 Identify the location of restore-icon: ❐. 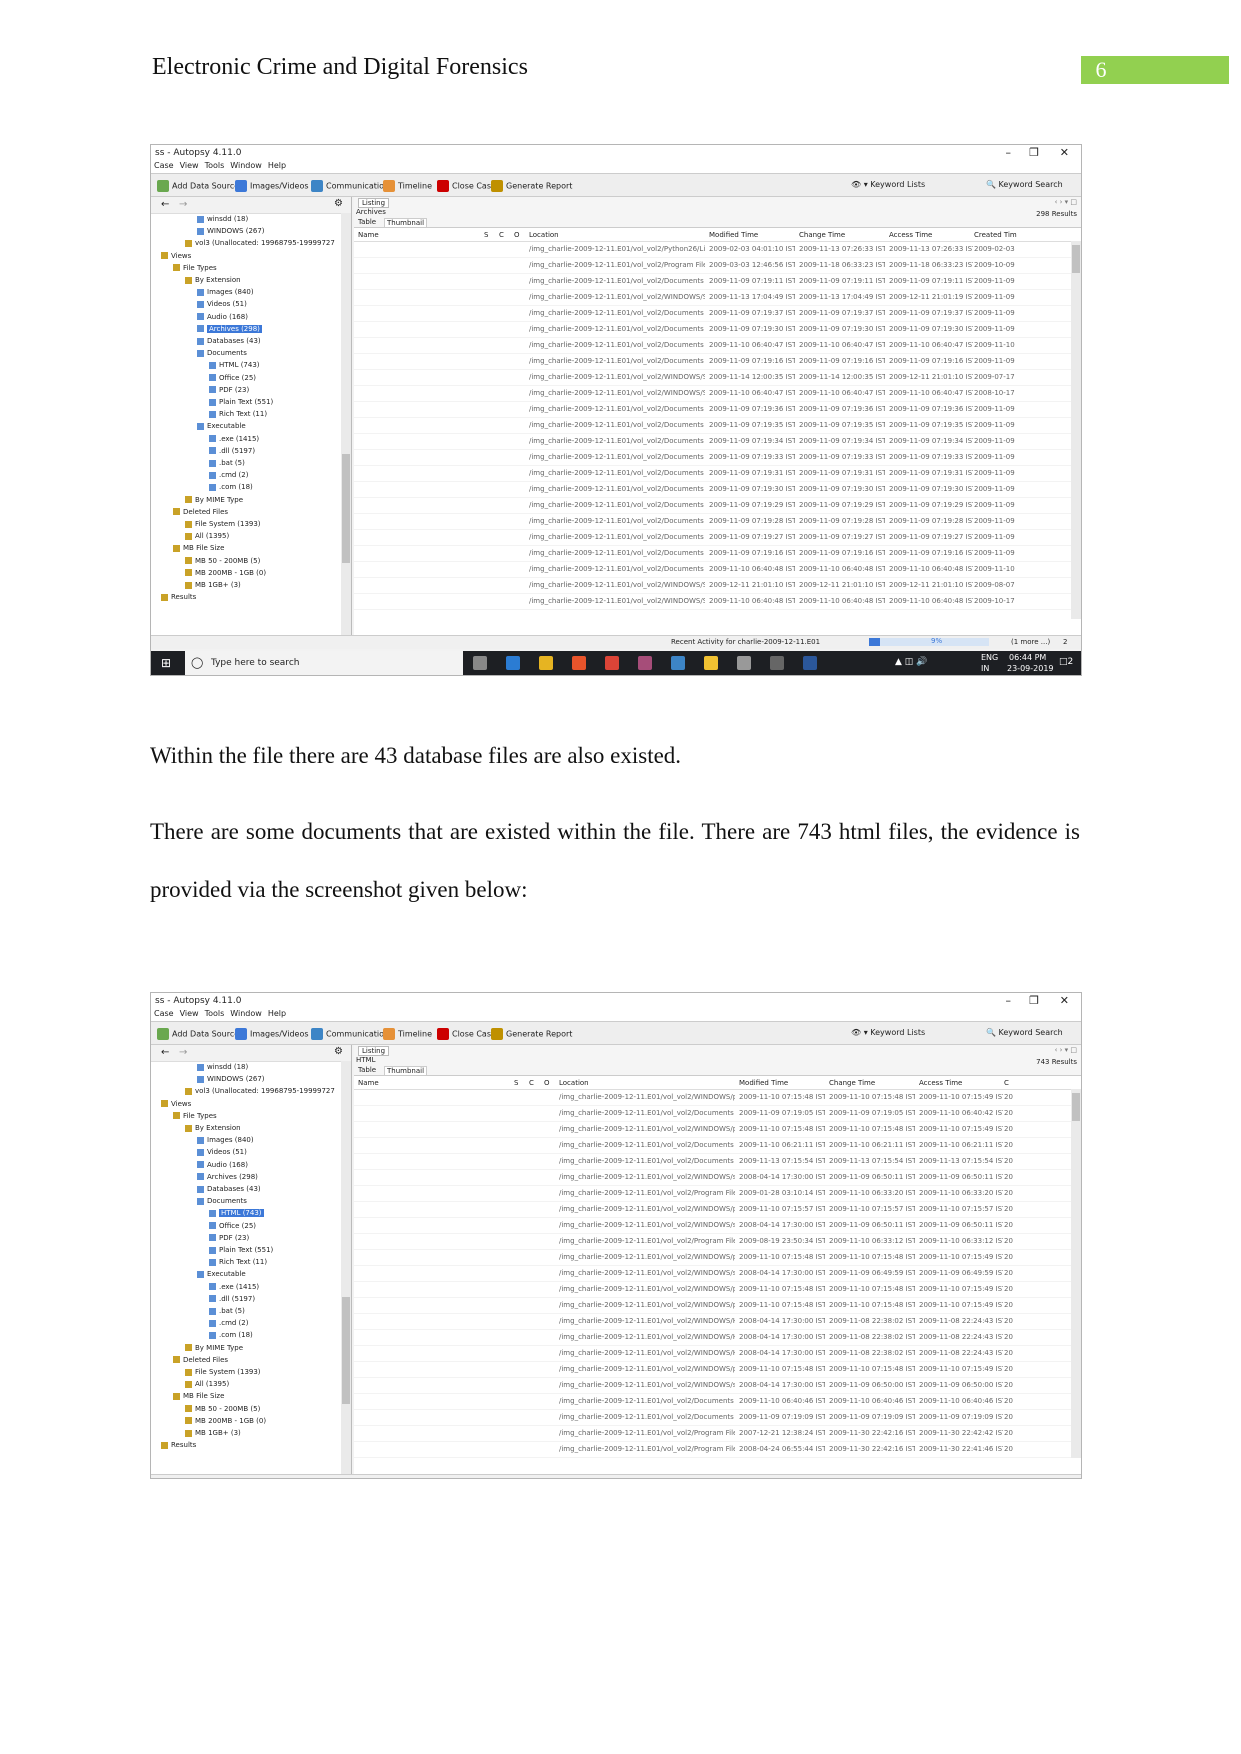
(1034, 1000).